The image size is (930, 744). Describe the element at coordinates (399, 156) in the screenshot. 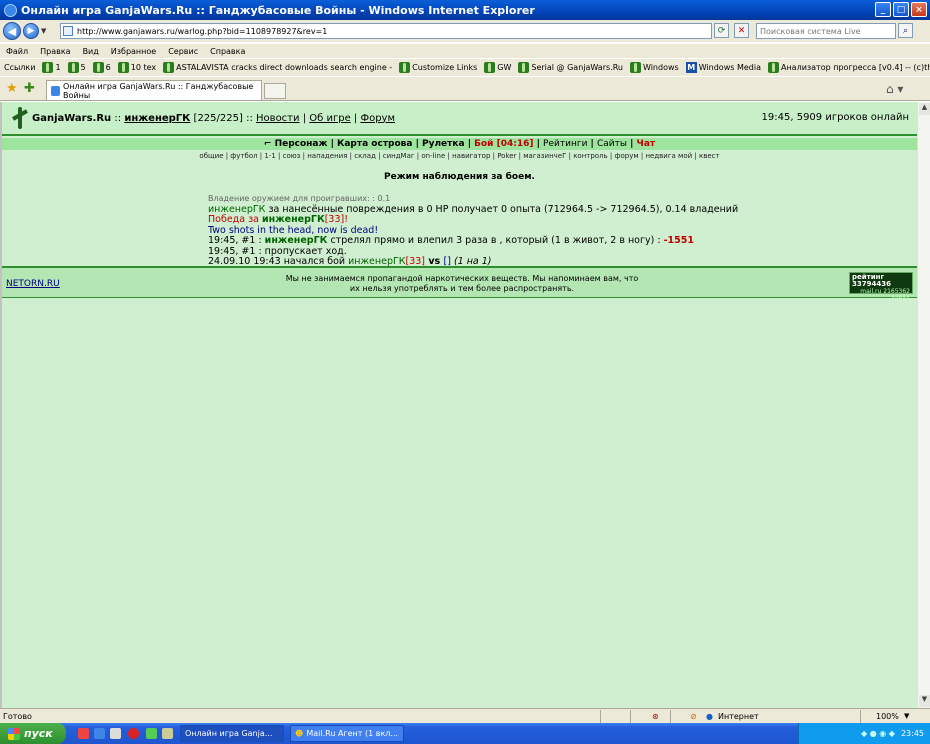

I see `subnav-item: синдМаг` at that location.